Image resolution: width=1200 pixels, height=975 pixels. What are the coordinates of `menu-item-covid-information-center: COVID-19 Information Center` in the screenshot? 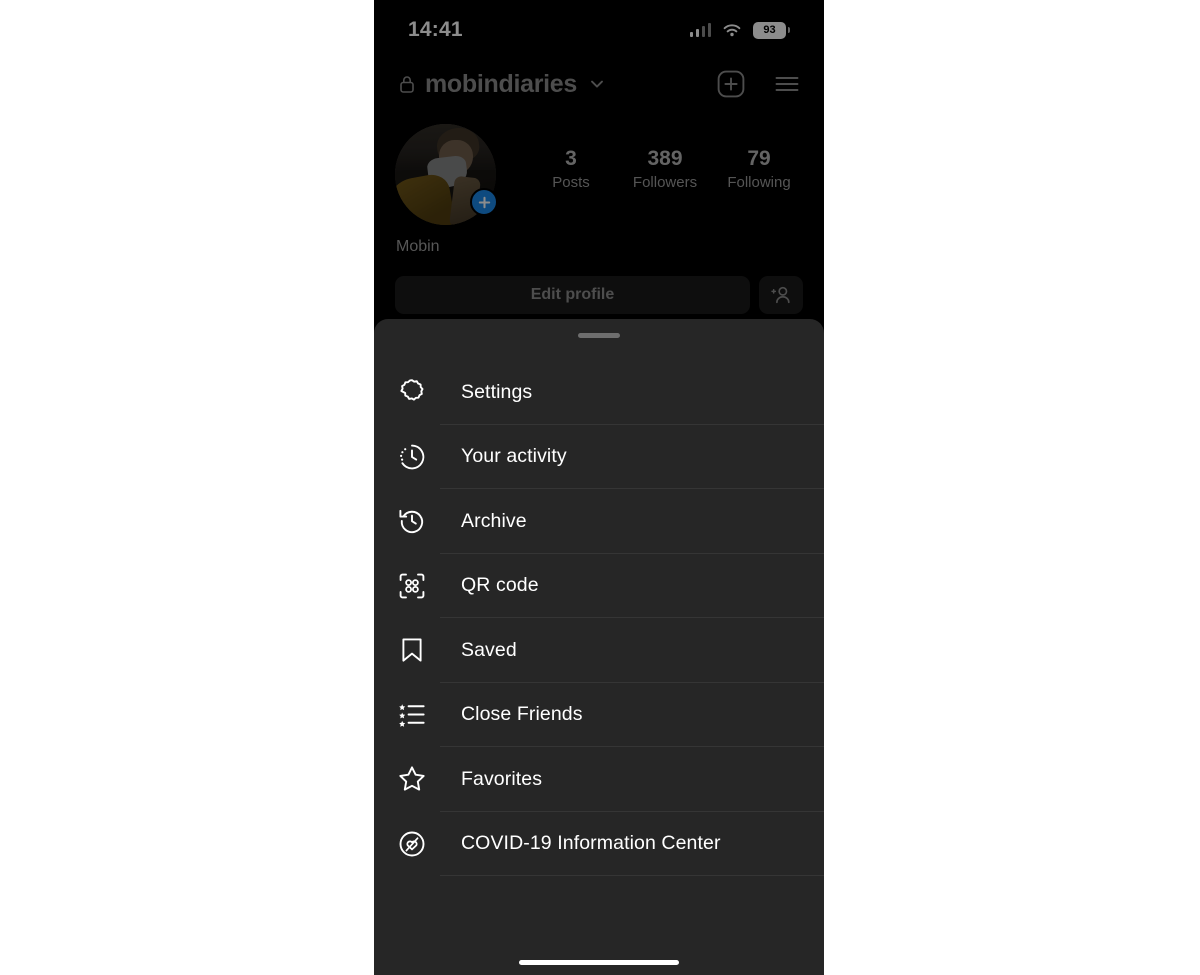 It's located at (599, 844).